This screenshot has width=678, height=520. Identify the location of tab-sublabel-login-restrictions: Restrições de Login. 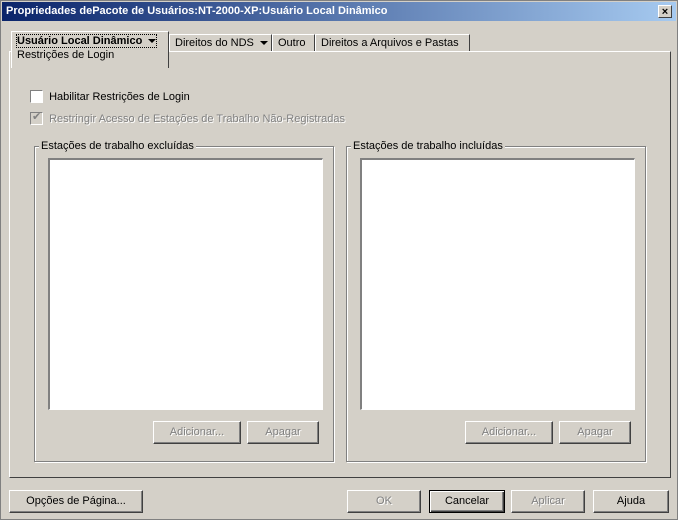
(90, 55).